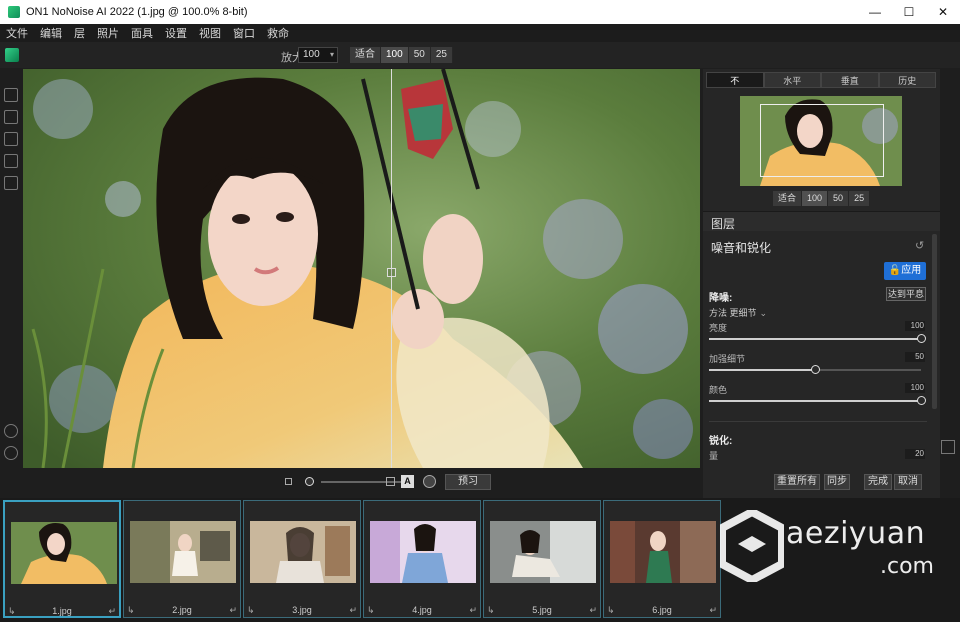 The image size is (960, 622). I want to click on panel-toggle-icon, so click(948, 447).